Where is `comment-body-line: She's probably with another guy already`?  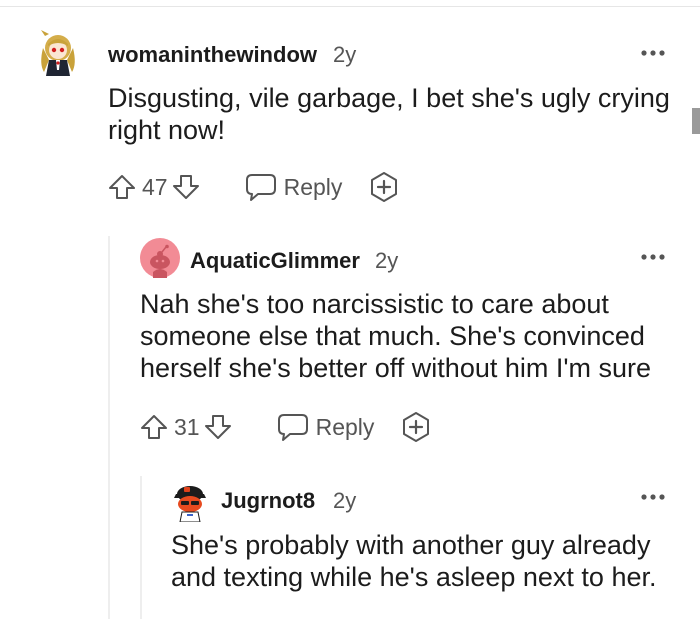 comment-body-line: She's probably with another guy already is located at coordinates (411, 545).